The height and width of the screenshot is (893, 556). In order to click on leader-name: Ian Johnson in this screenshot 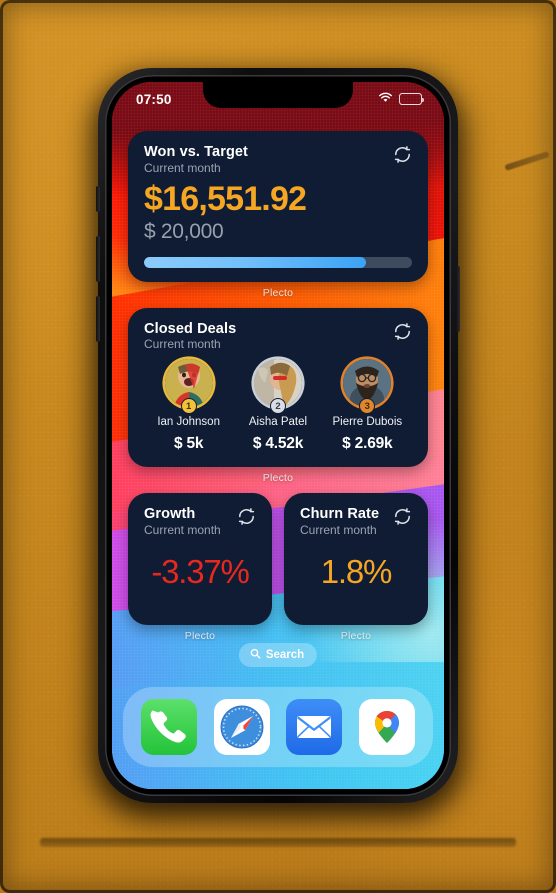, I will do `click(188, 422)`.